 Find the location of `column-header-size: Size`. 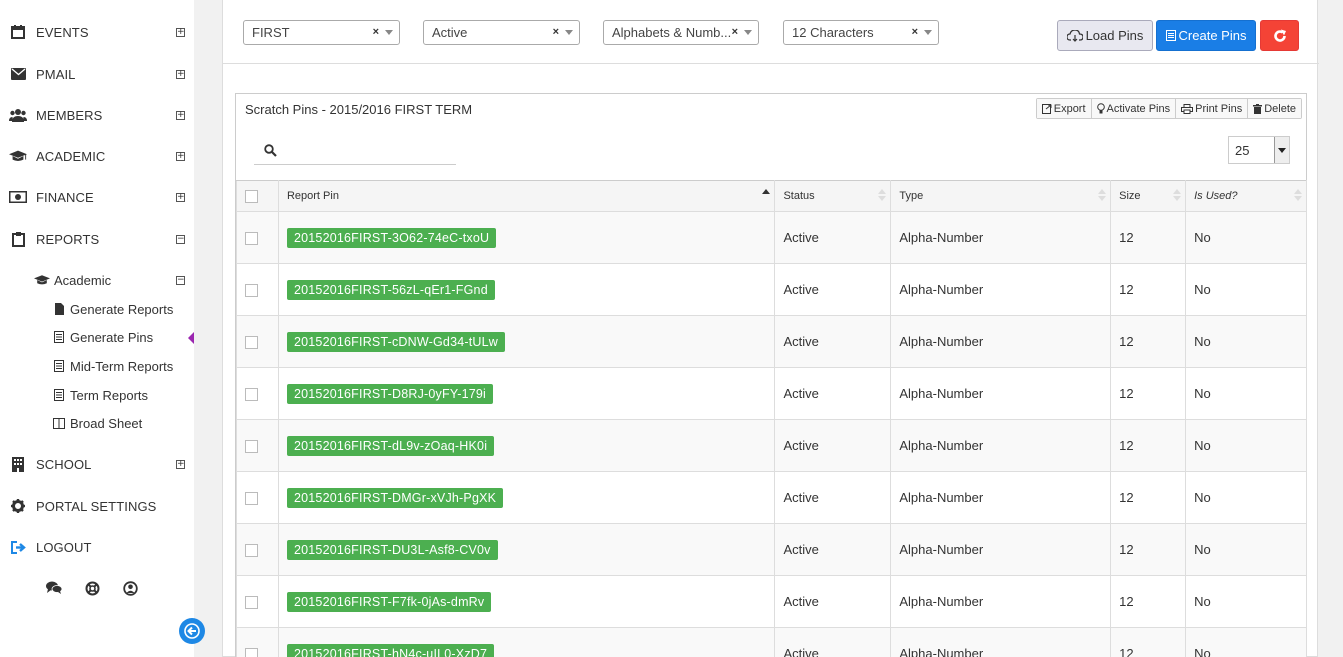

column-header-size: Size is located at coordinates (1148, 196).